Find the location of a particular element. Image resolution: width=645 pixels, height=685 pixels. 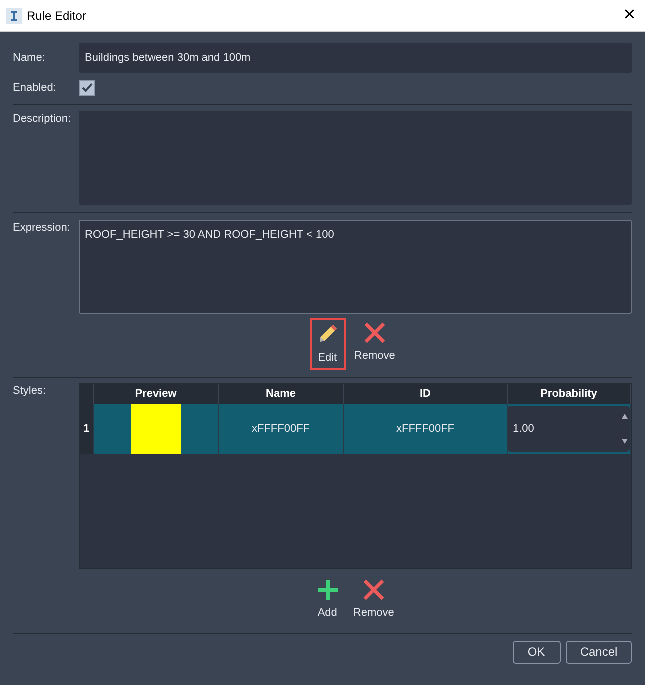

up-arrow-icon is located at coordinates (625, 416).